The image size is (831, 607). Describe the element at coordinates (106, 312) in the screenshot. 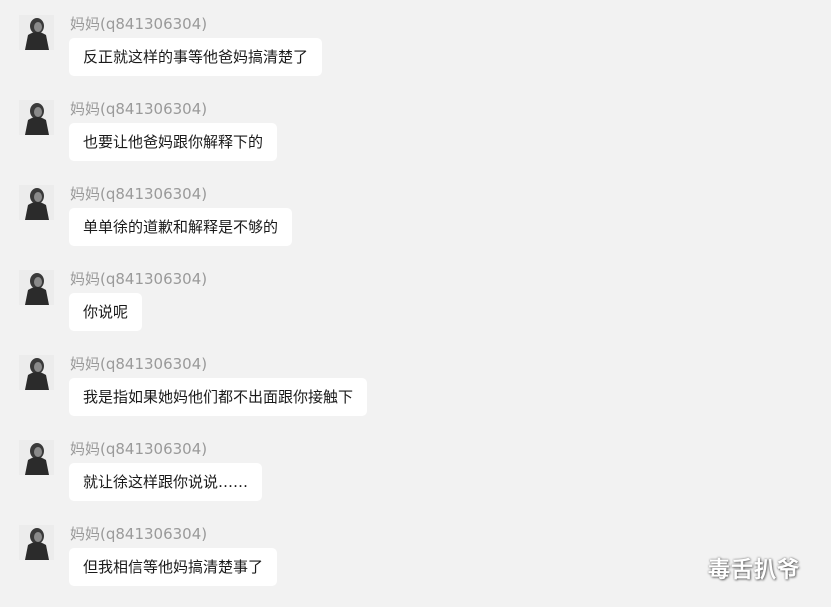

I see `message-bubble: 你说呢` at that location.